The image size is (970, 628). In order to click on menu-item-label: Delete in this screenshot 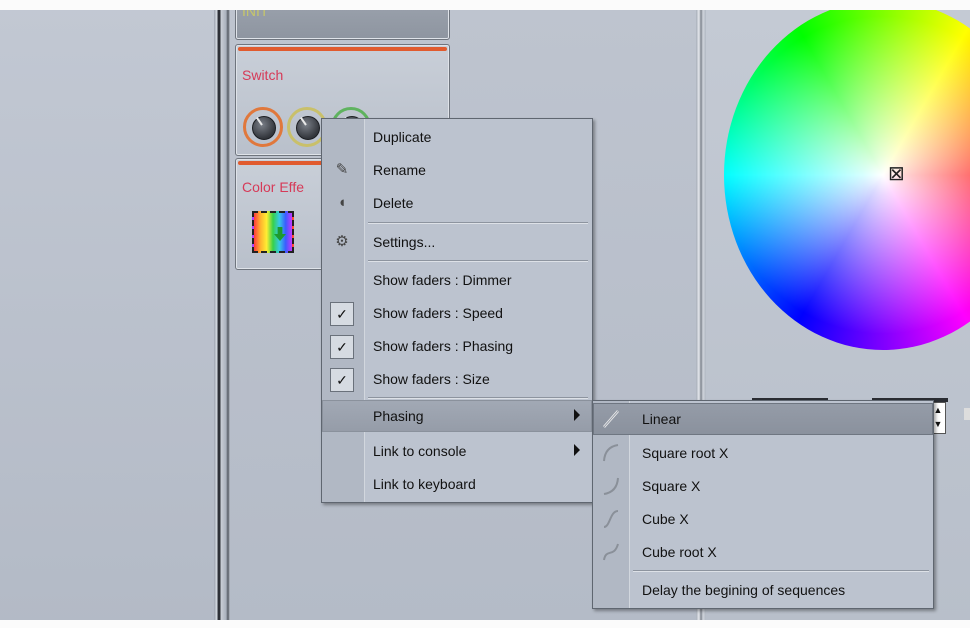, I will do `click(393, 203)`.